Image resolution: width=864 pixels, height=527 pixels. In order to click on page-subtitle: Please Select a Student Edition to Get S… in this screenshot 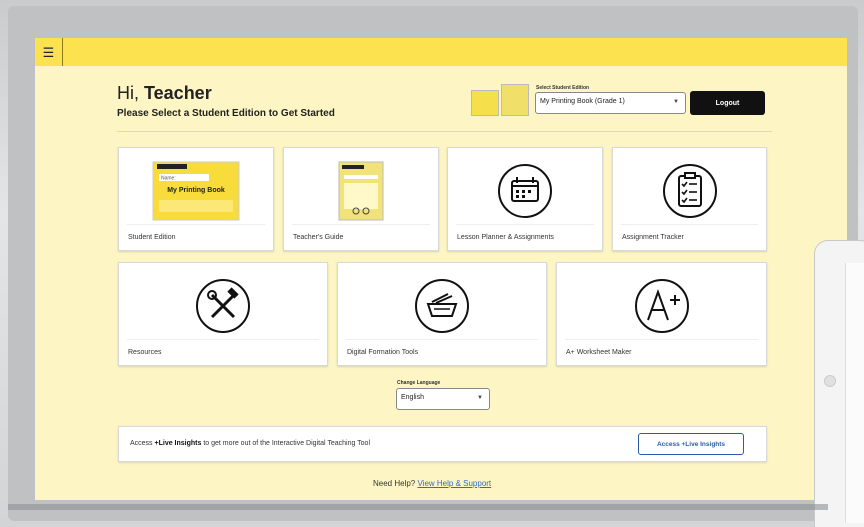, I will do `click(226, 113)`.